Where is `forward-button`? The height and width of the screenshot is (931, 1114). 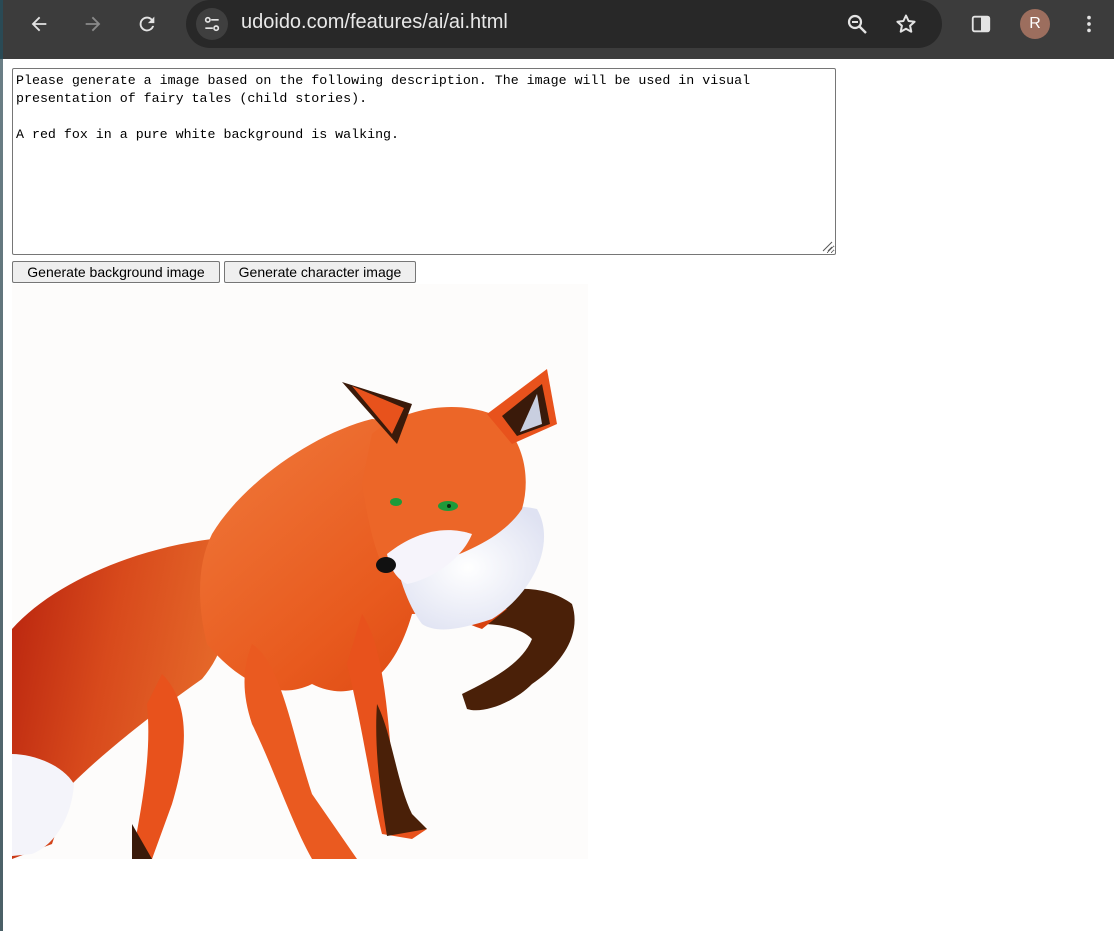
forward-button is located at coordinates (93, 24).